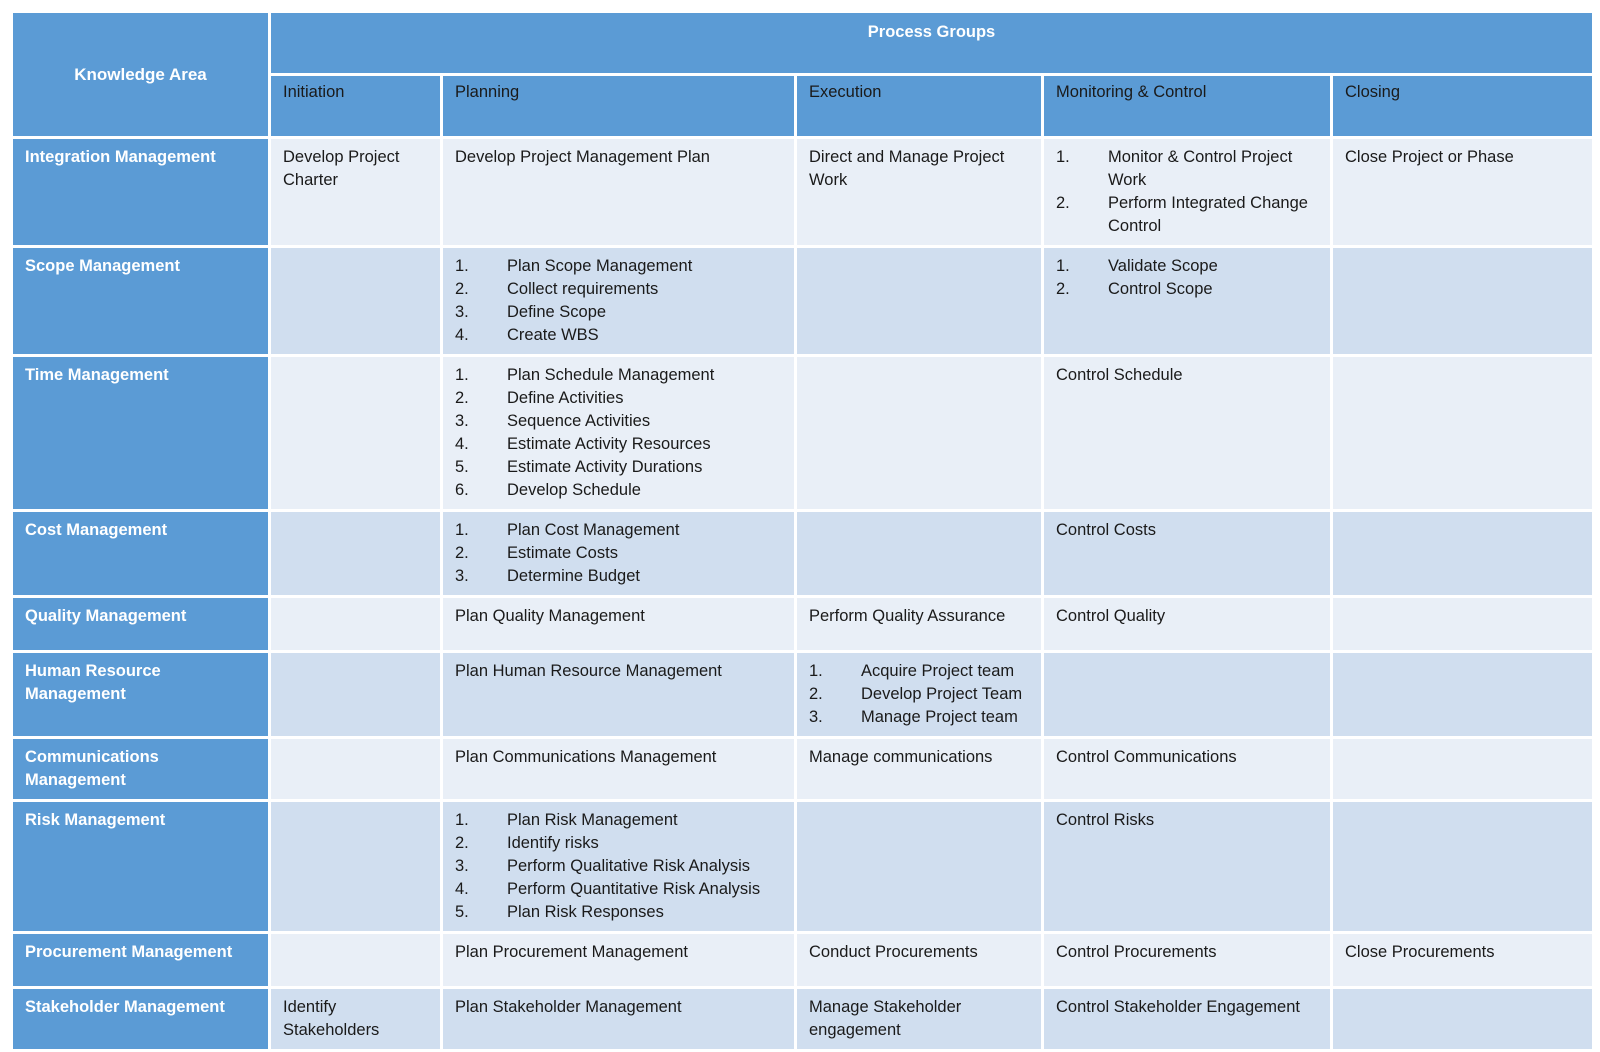  What do you see at coordinates (1187, 694) in the screenshot?
I see `cell-monitoring-control` at bounding box center [1187, 694].